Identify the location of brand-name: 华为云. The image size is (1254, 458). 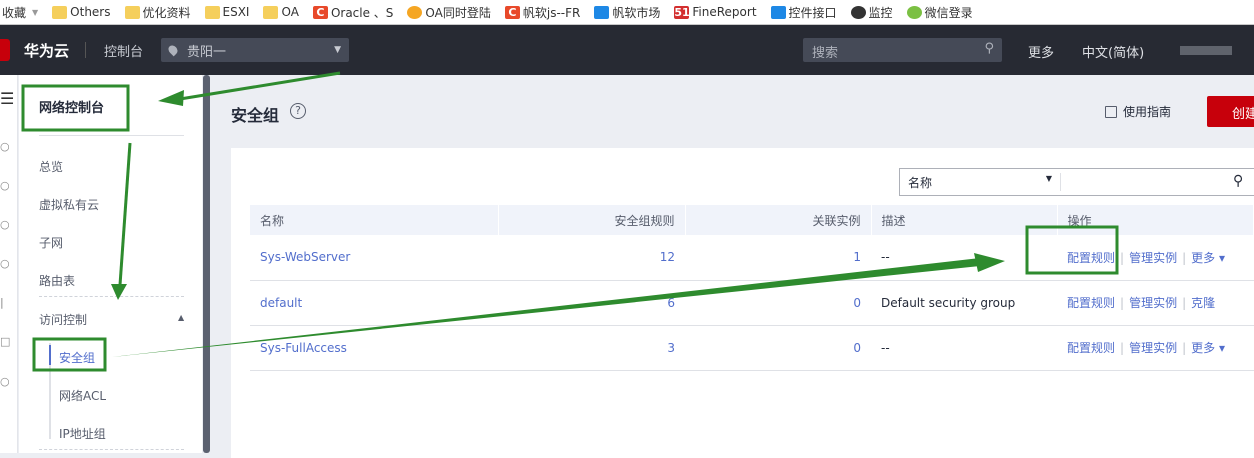
(46, 50).